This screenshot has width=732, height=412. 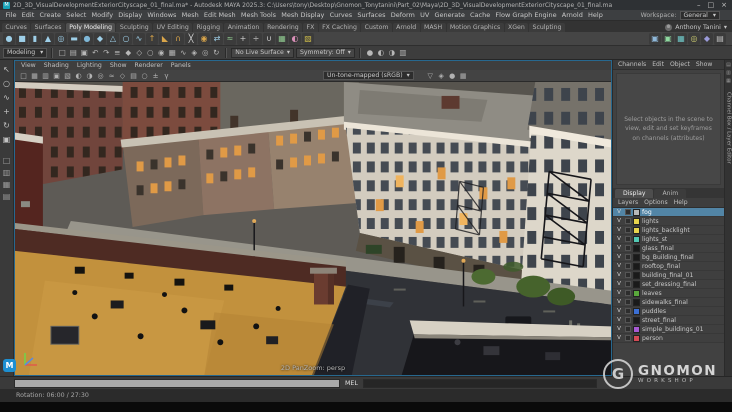 What do you see at coordinates (106, 52) in the screenshot?
I see `status-line-icon: ↷` at bounding box center [106, 52].